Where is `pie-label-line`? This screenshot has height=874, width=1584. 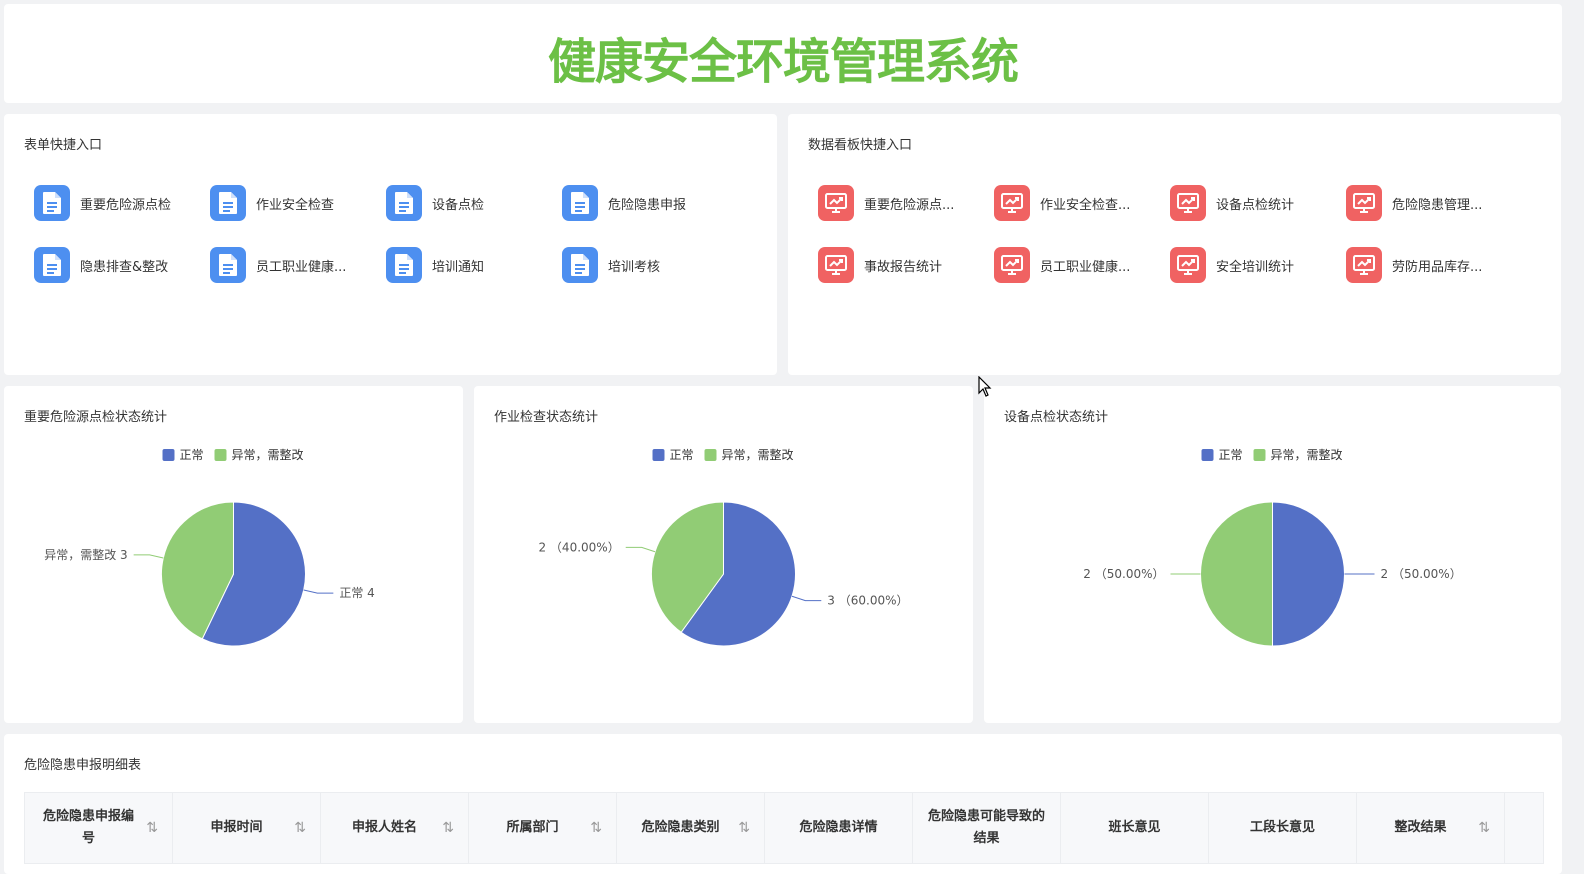 pie-label-line is located at coordinates (148, 556).